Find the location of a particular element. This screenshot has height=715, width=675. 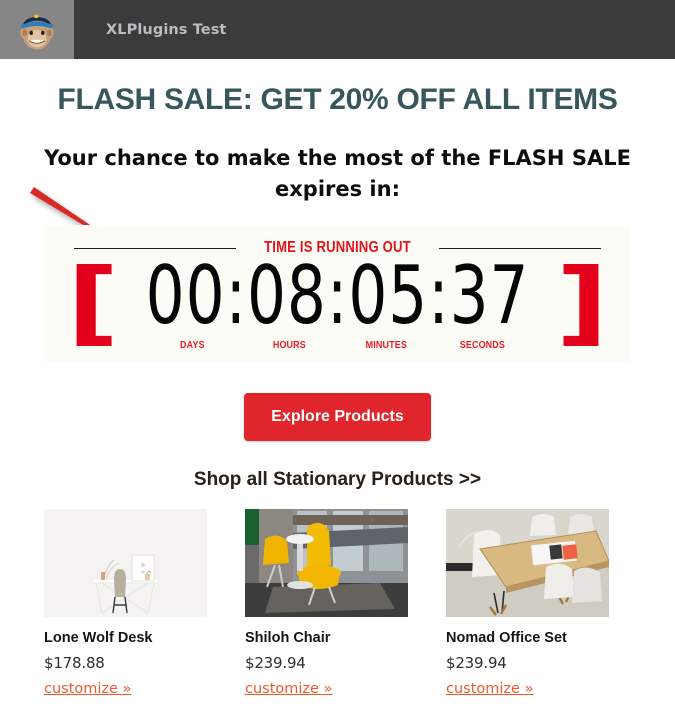

logo-container is located at coordinates (37, 29).